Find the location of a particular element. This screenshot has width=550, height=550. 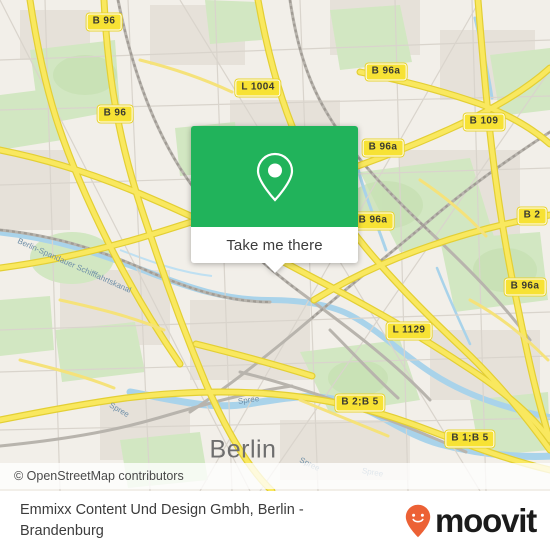

road-shield: B 109 is located at coordinates (484, 122).